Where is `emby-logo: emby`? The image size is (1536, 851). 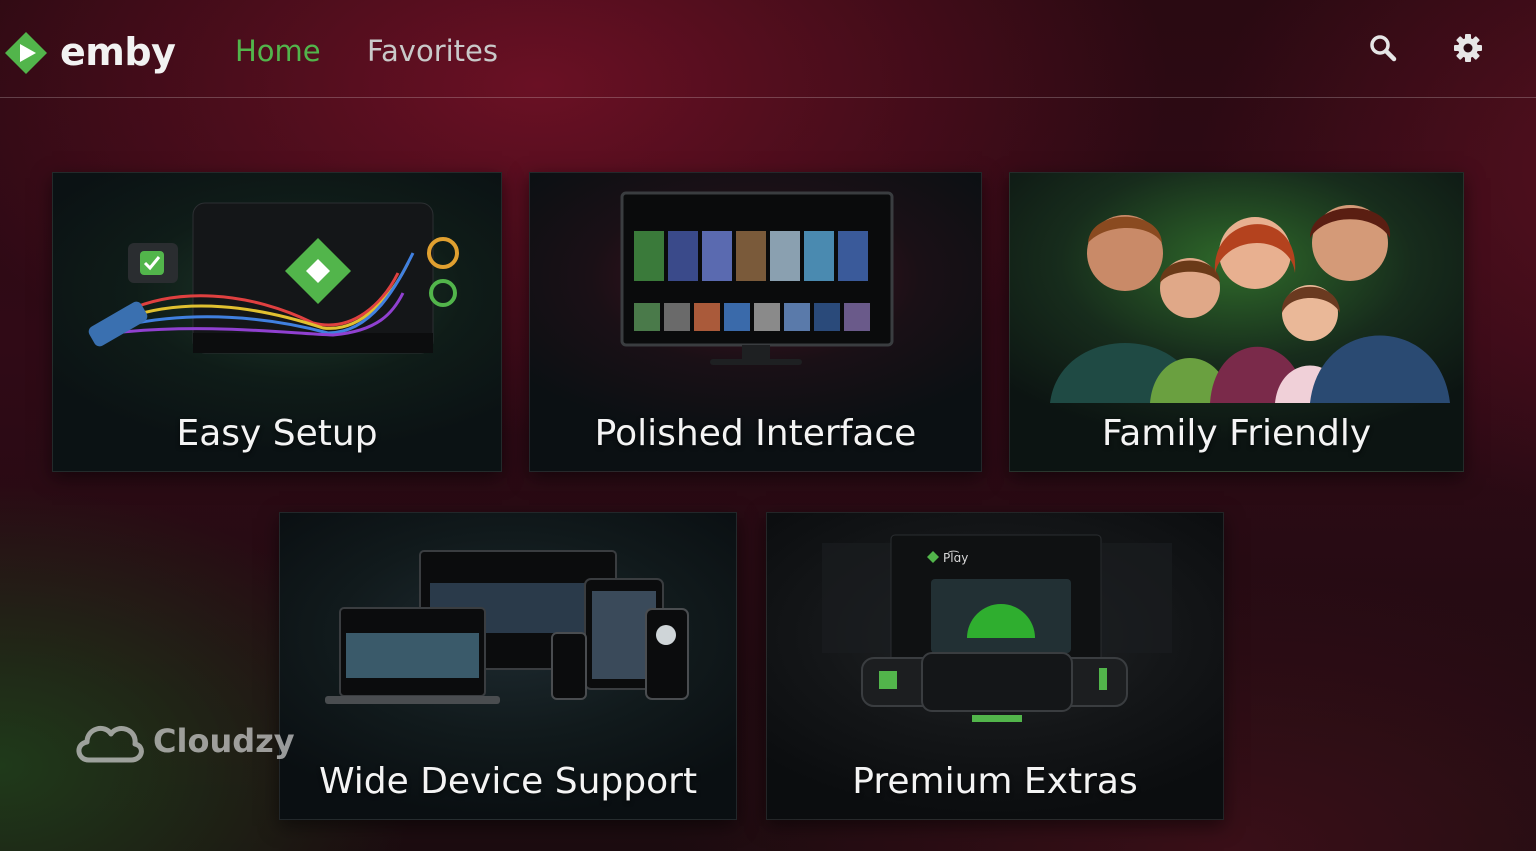
emby-logo: emby is located at coordinates (90, 52).